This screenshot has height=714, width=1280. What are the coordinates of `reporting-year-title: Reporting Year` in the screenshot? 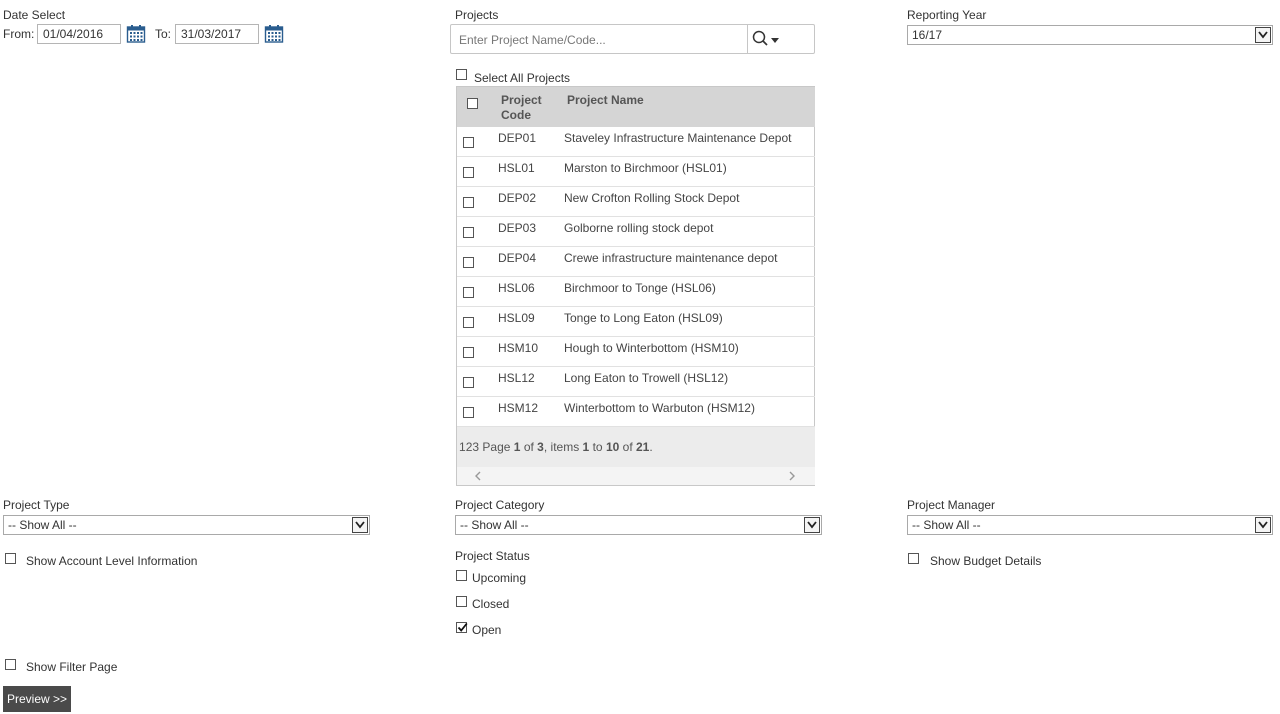 It's located at (947, 15).